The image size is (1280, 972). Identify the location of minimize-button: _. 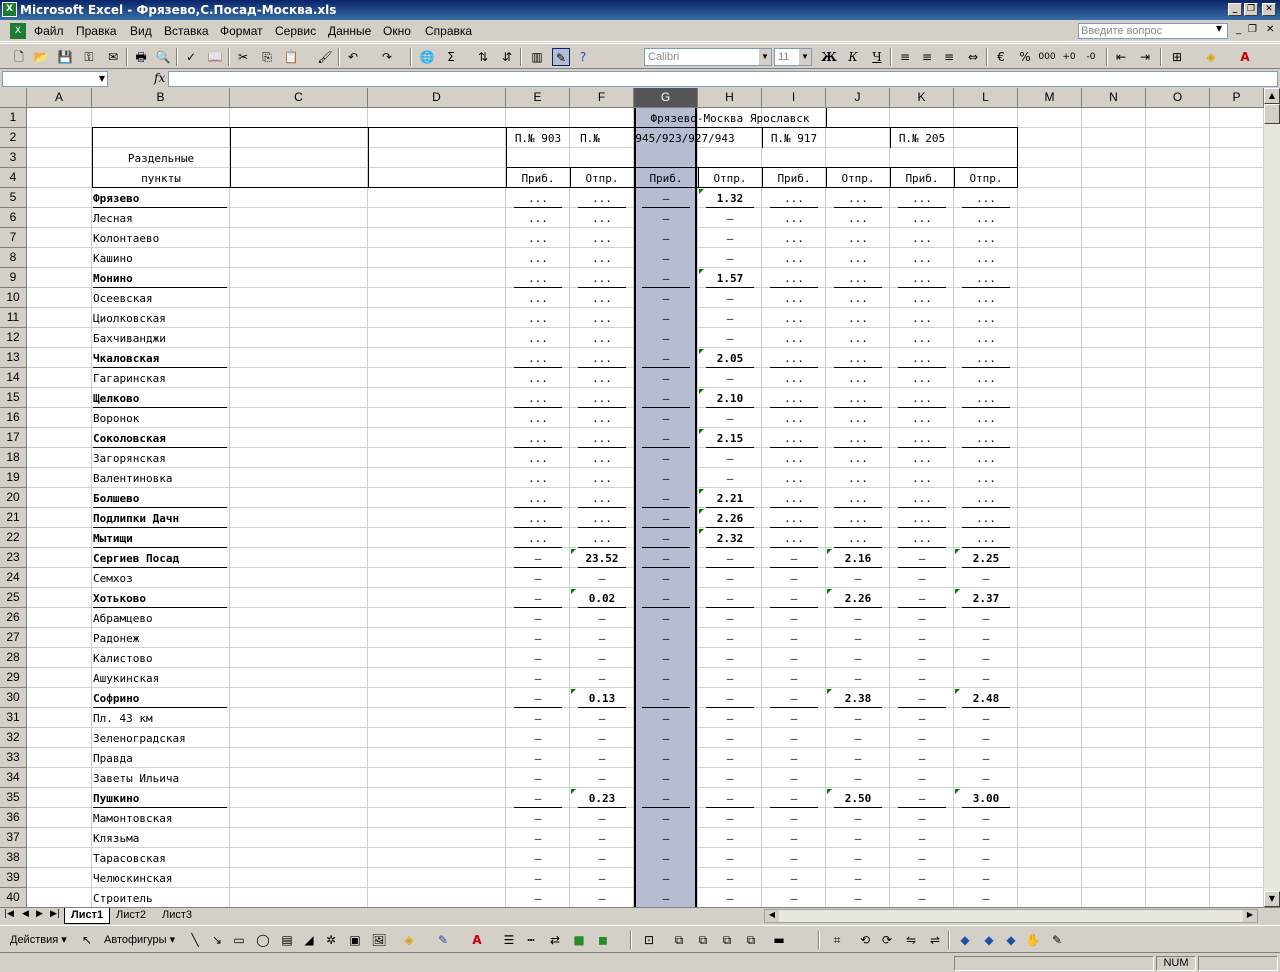
(1235, 9).